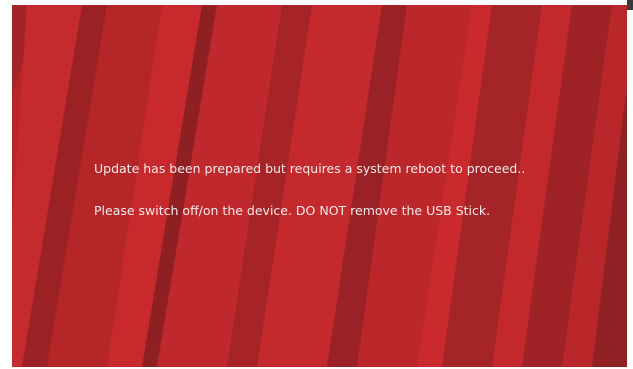 The width and height of the screenshot is (633, 369). Describe the element at coordinates (630, 5) in the screenshot. I see `corner-mark` at that location.